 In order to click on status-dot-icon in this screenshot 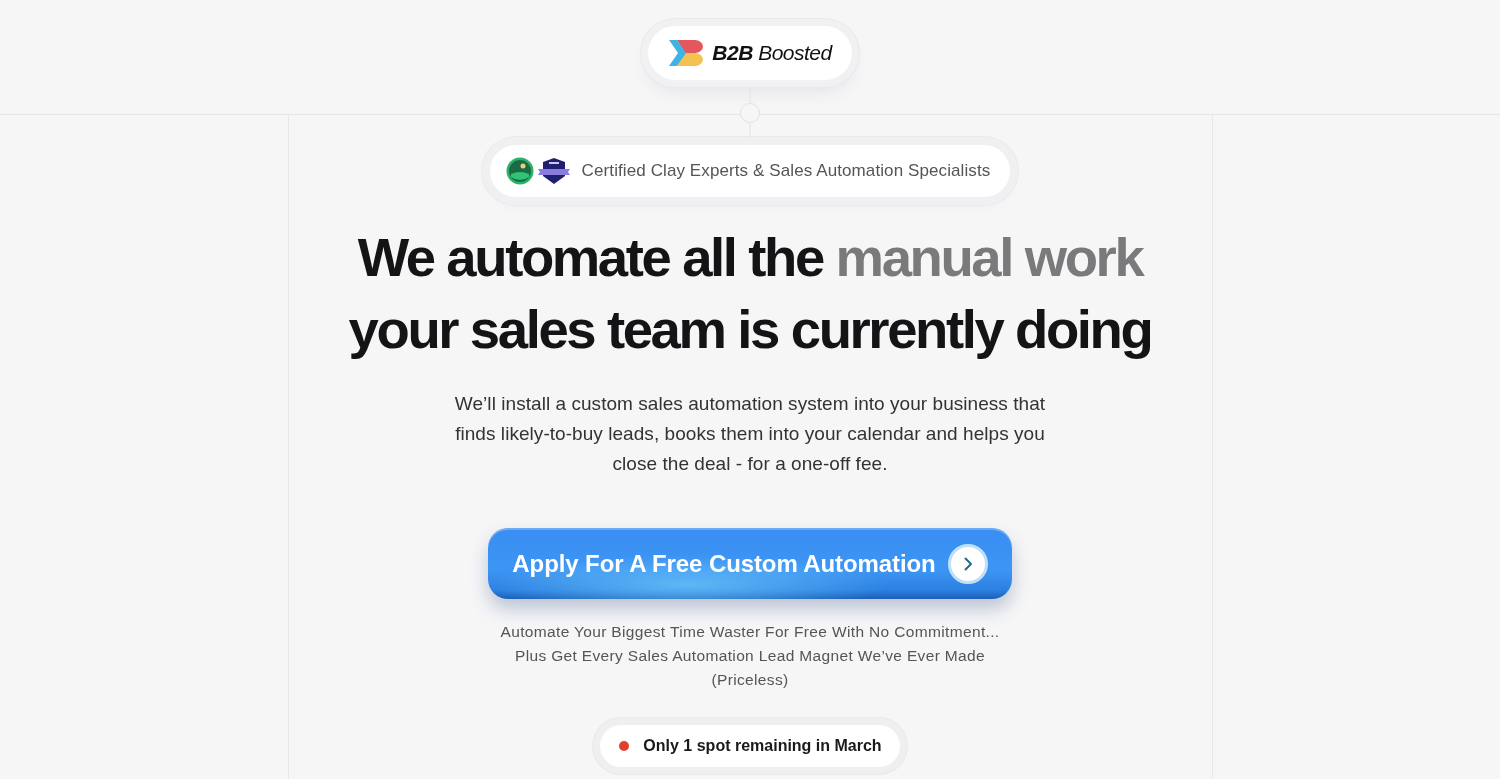, I will do `click(624, 746)`.